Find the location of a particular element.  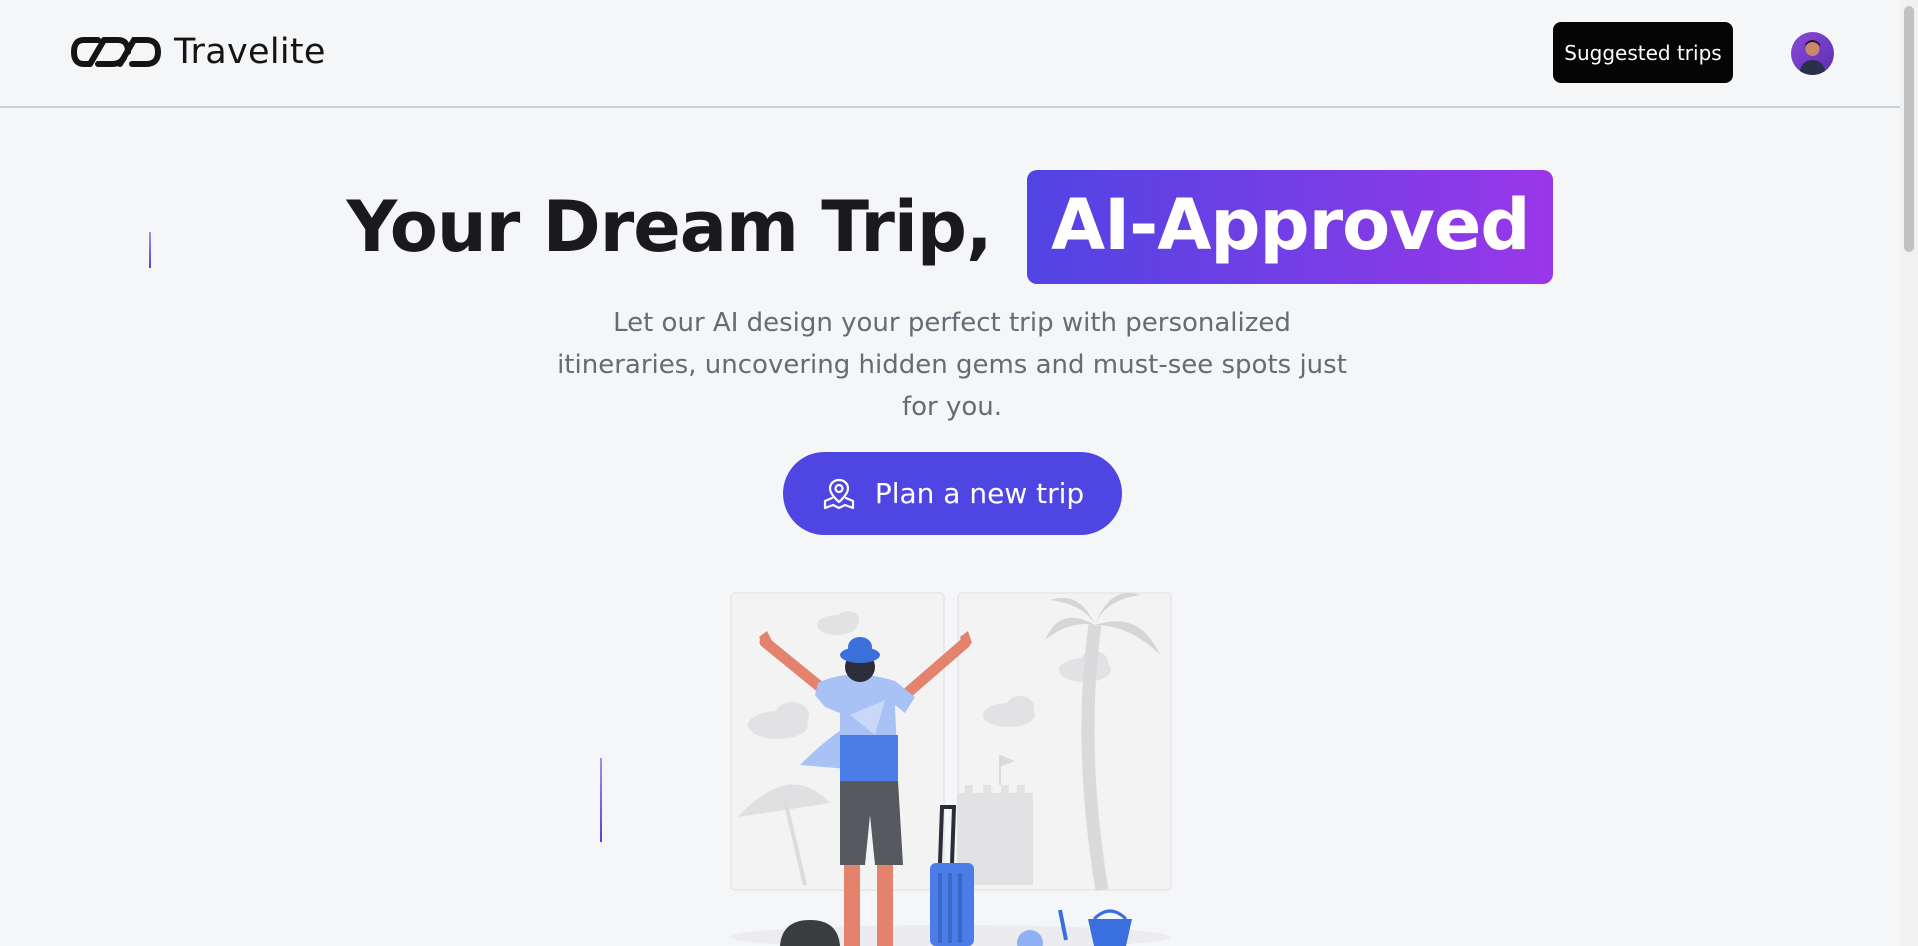

user-avatar is located at coordinates (1812, 53).